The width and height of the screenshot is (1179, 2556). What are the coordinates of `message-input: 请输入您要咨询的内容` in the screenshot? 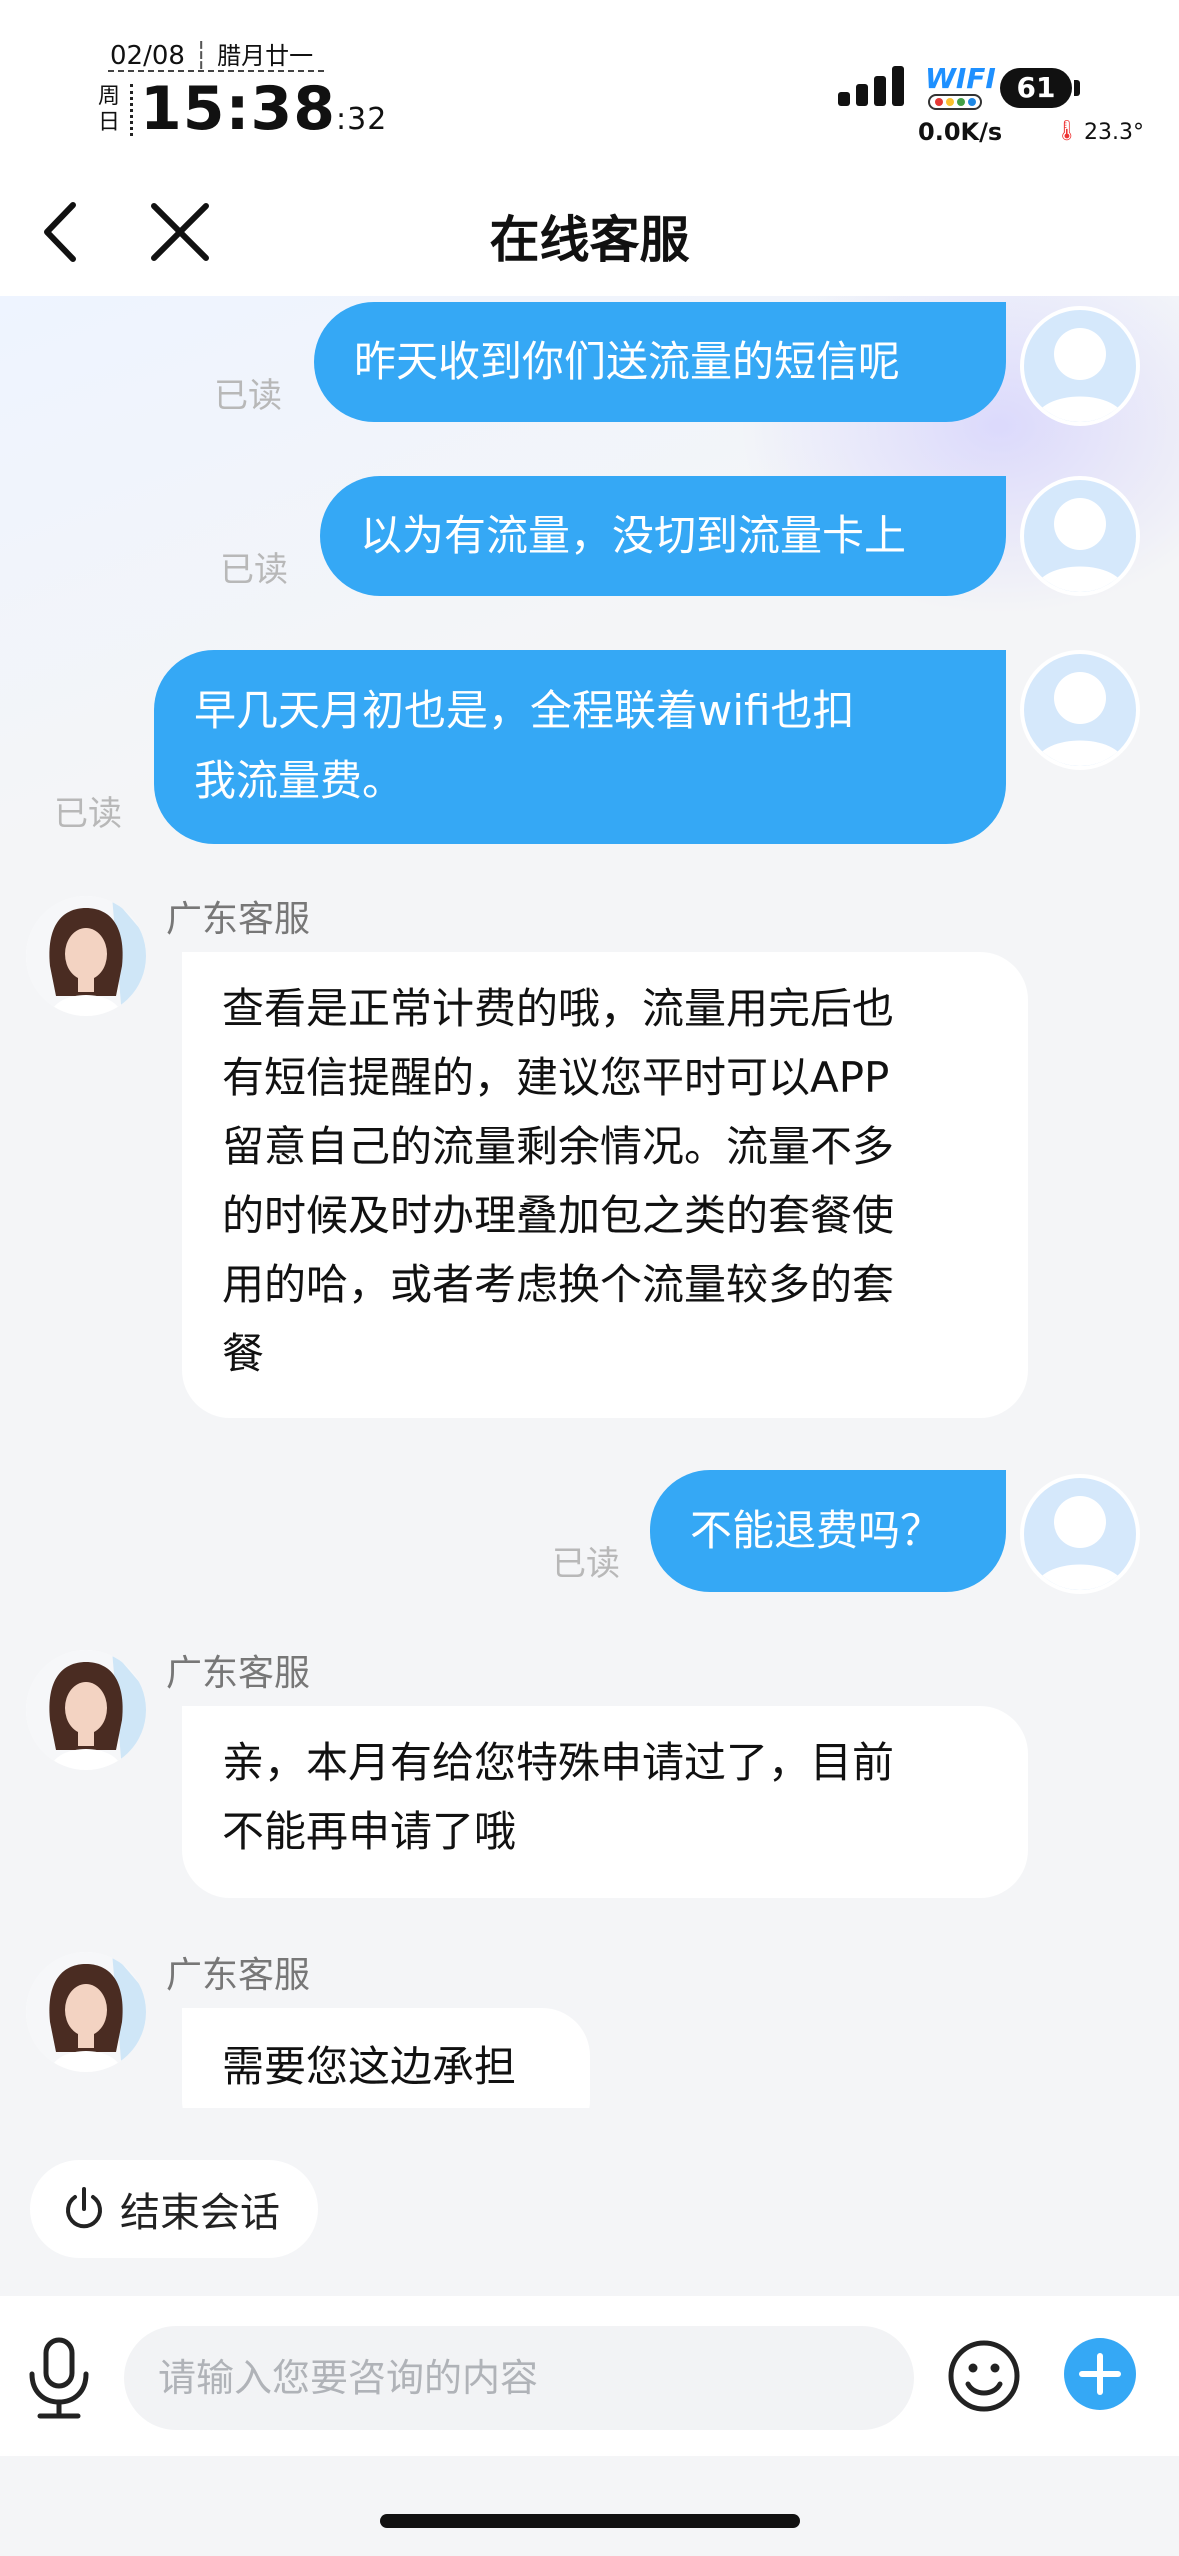 It's located at (519, 2378).